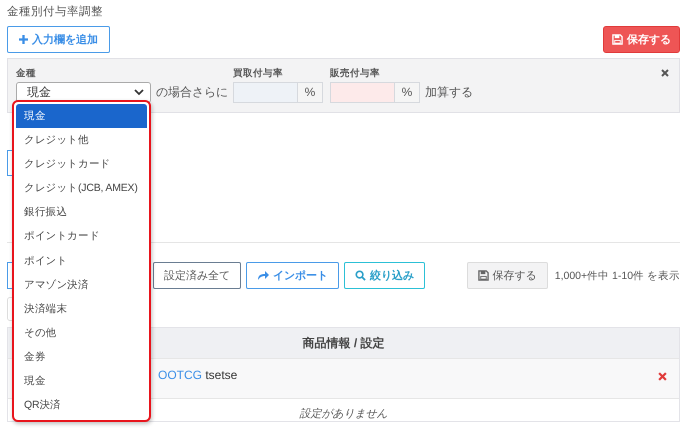  What do you see at coordinates (263, 275) in the screenshot?
I see `share-arrow-icon` at bounding box center [263, 275].